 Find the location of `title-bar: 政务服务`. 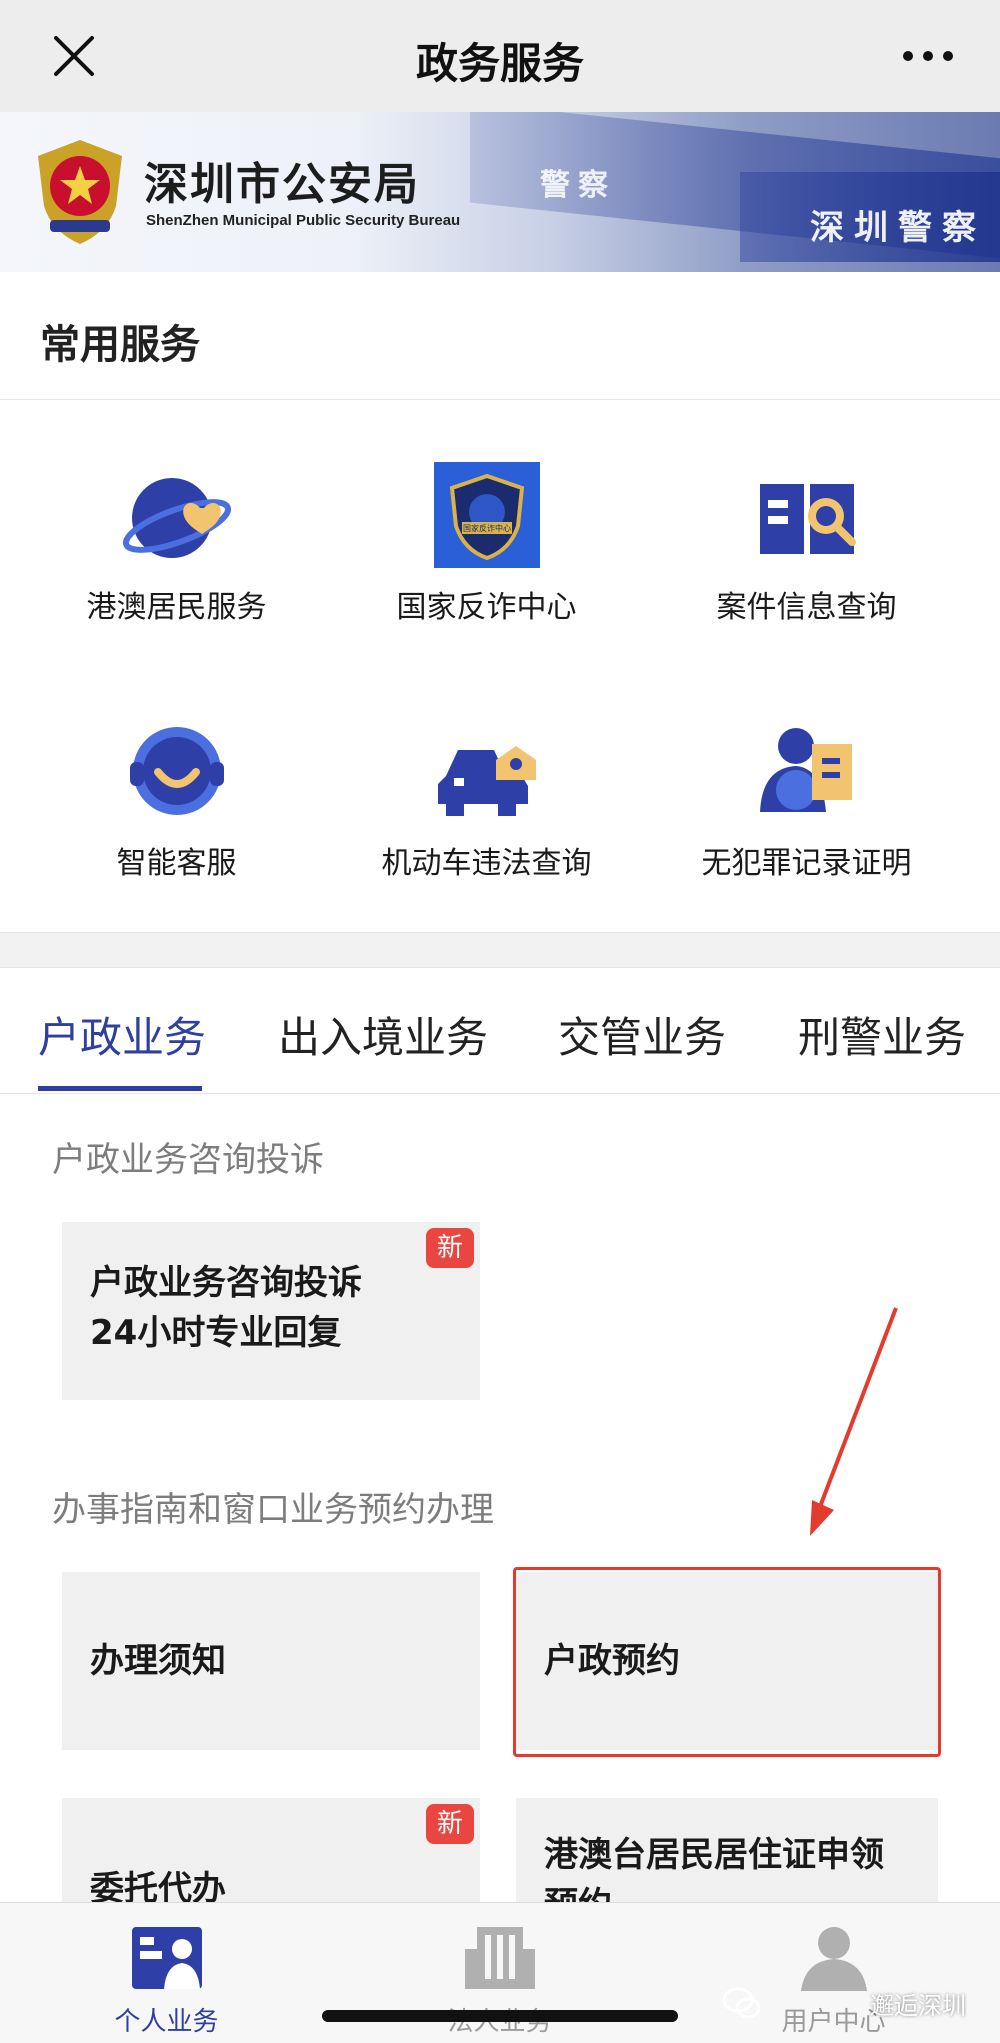

title-bar: 政务服务 is located at coordinates (500, 56).